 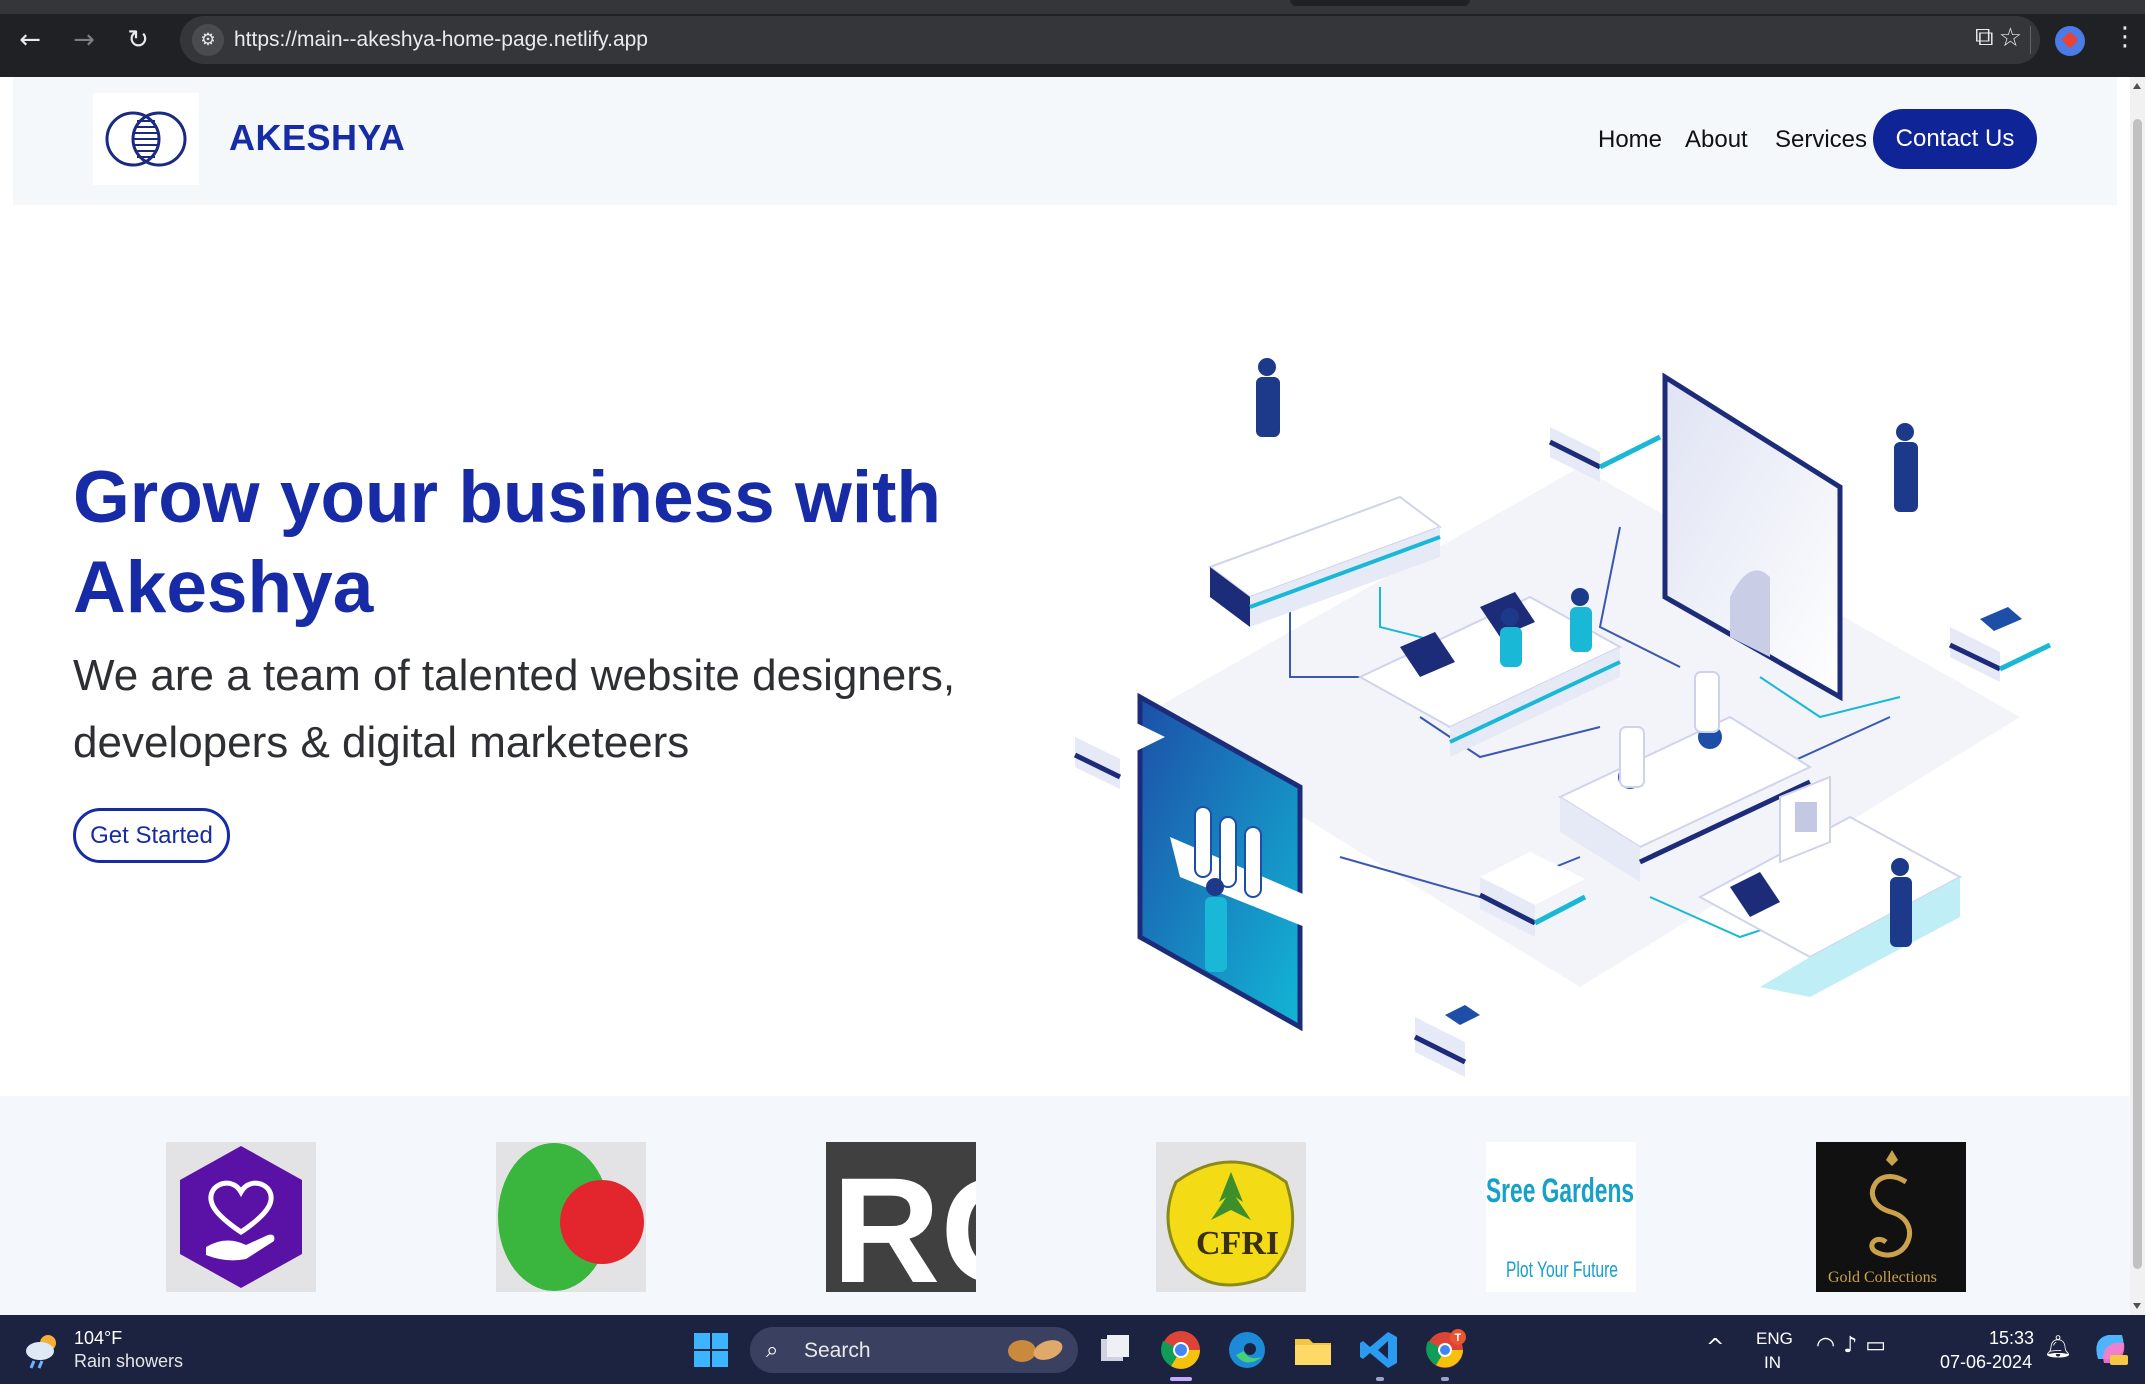 What do you see at coordinates (772, 1350) in the screenshot?
I see `search-icon: ⌕` at bounding box center [772, 1350].